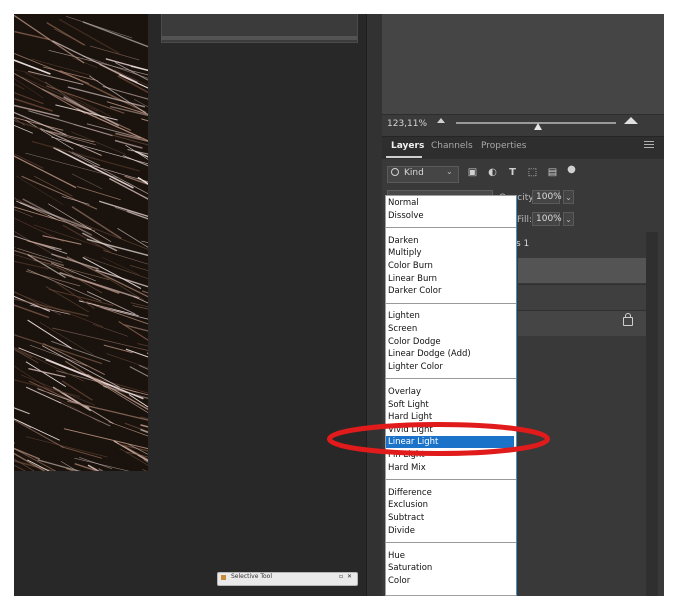 Image resolution: width=680 pixels, height=610 pixels. What do you see at coordinates (522, 244) in the screenshot?
I see `layer-name-fragment: s 1` at bounding box center [522, 244].